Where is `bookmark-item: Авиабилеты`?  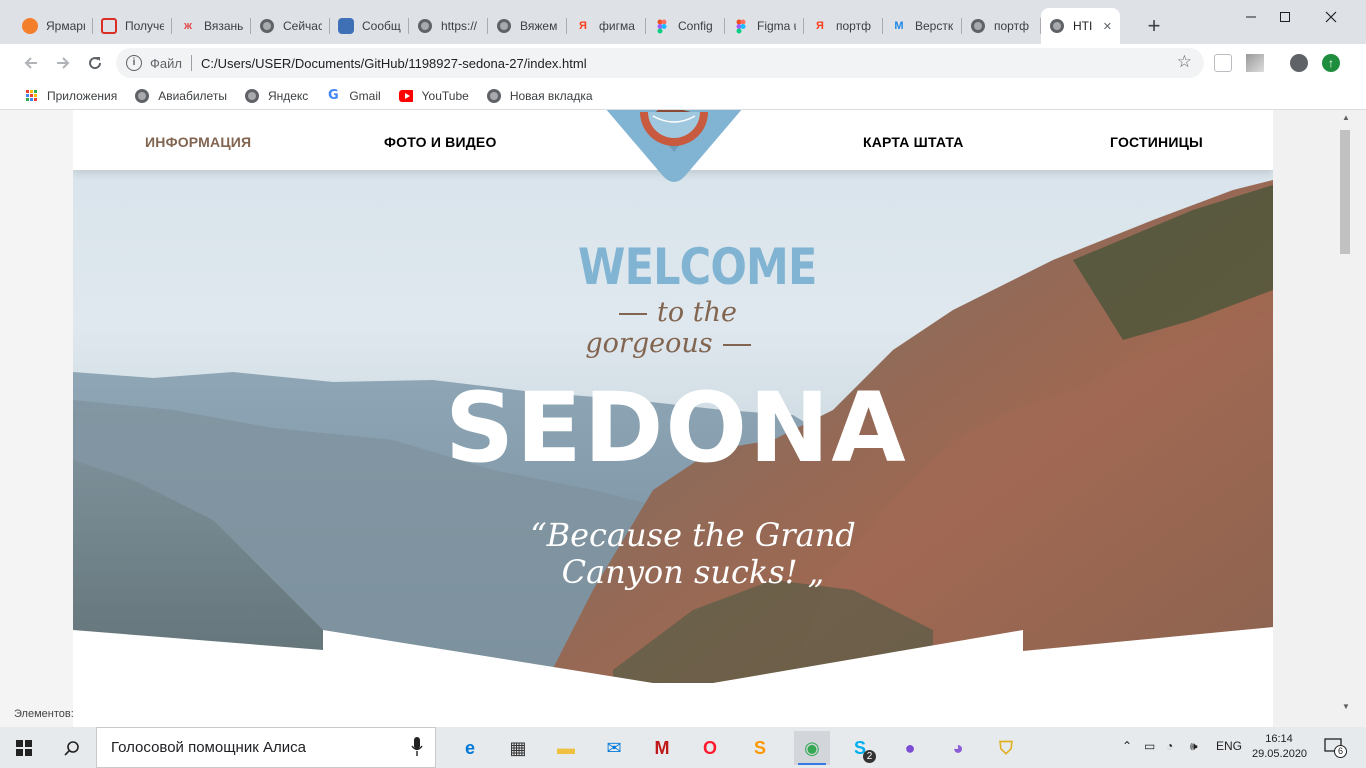
bookmark-item: Авиабилеты is located at coordinates (181, 95).